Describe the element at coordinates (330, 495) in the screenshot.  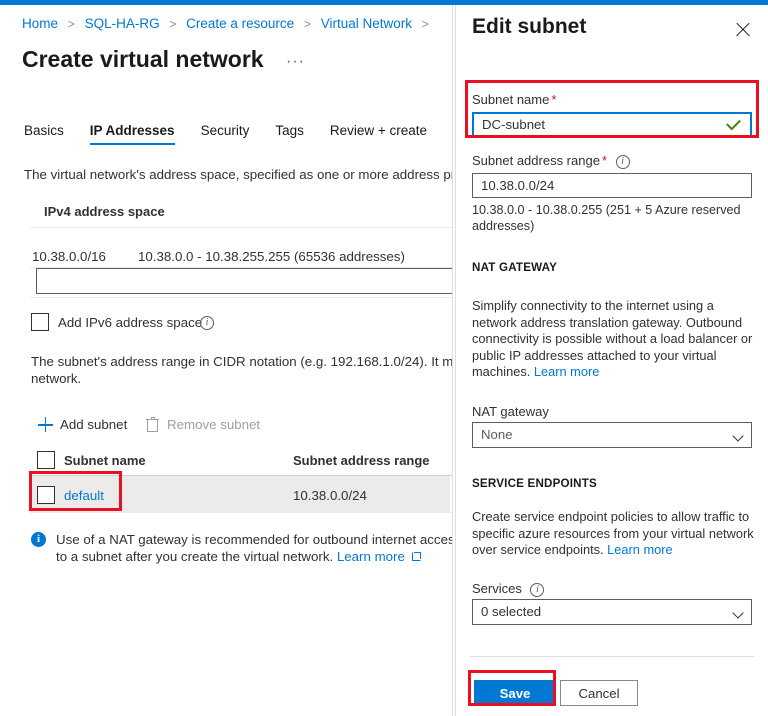
I see `subnet-row-address-range: 10.38.0.0/24` at that location.